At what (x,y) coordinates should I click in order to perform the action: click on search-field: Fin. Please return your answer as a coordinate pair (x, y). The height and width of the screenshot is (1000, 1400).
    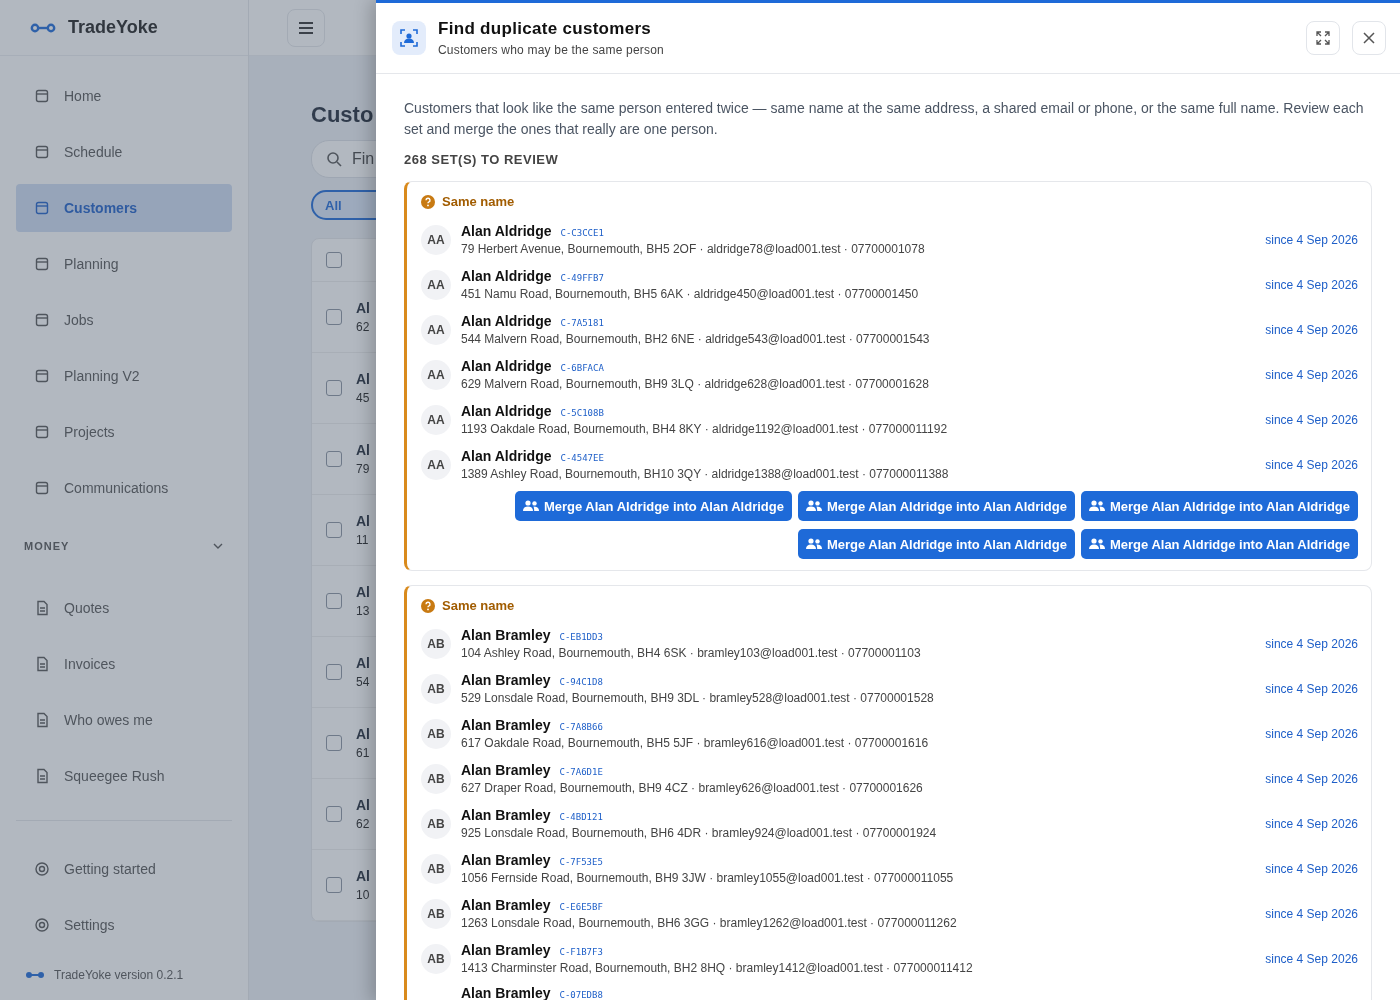
    Looking at the image, I should click on (344, 159).